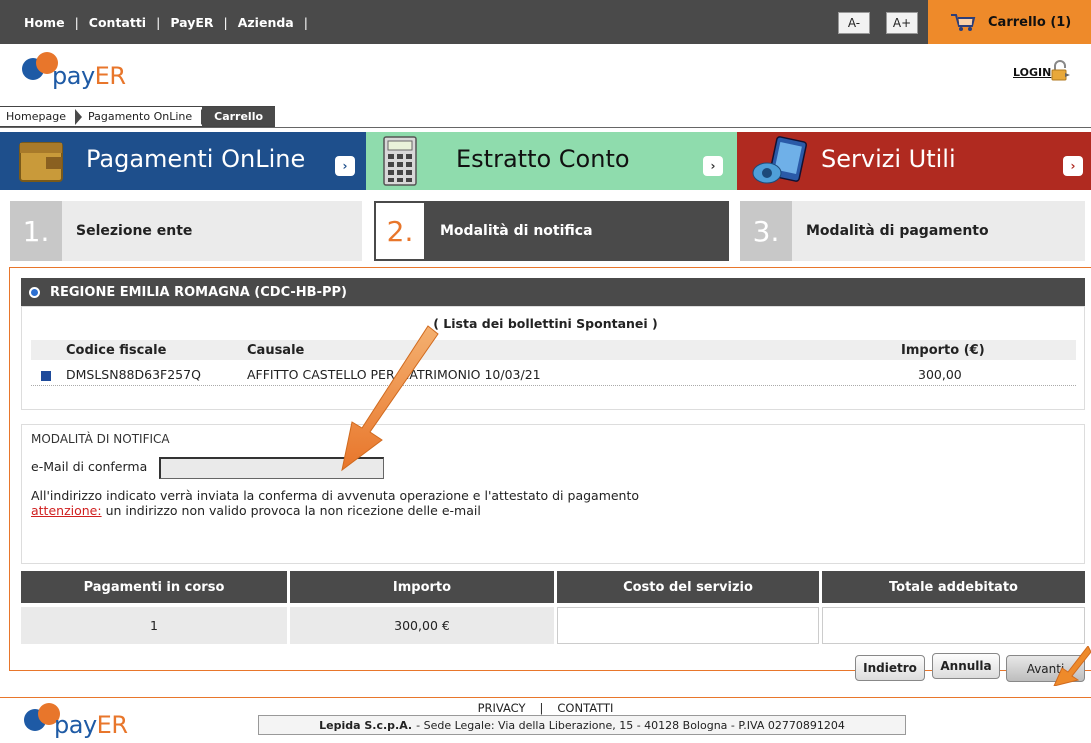 The image size is (1091, 743). I want to click on tile-servizi-utili: Servizi Utili ›, so click(914, 161).